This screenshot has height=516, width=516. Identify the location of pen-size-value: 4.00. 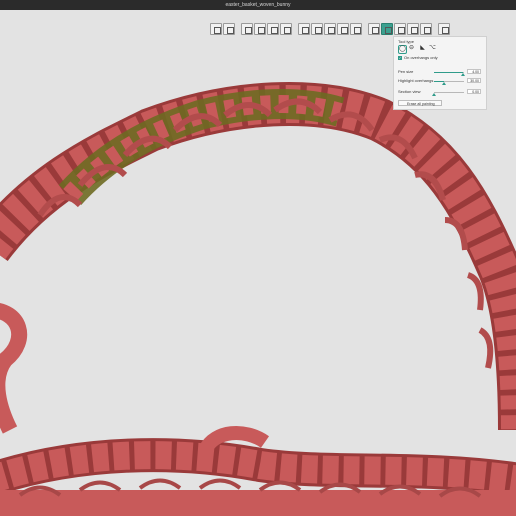
(474, 71).